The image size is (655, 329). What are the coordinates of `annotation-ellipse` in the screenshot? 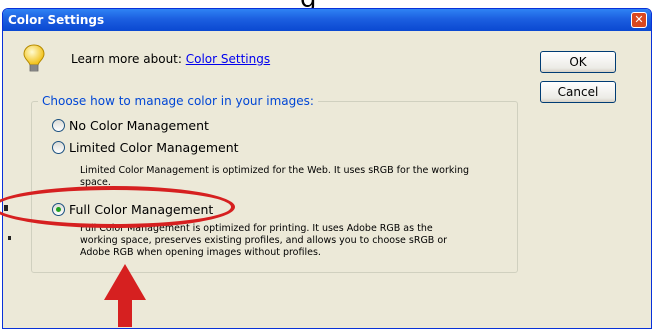 It's located at (117, 207).